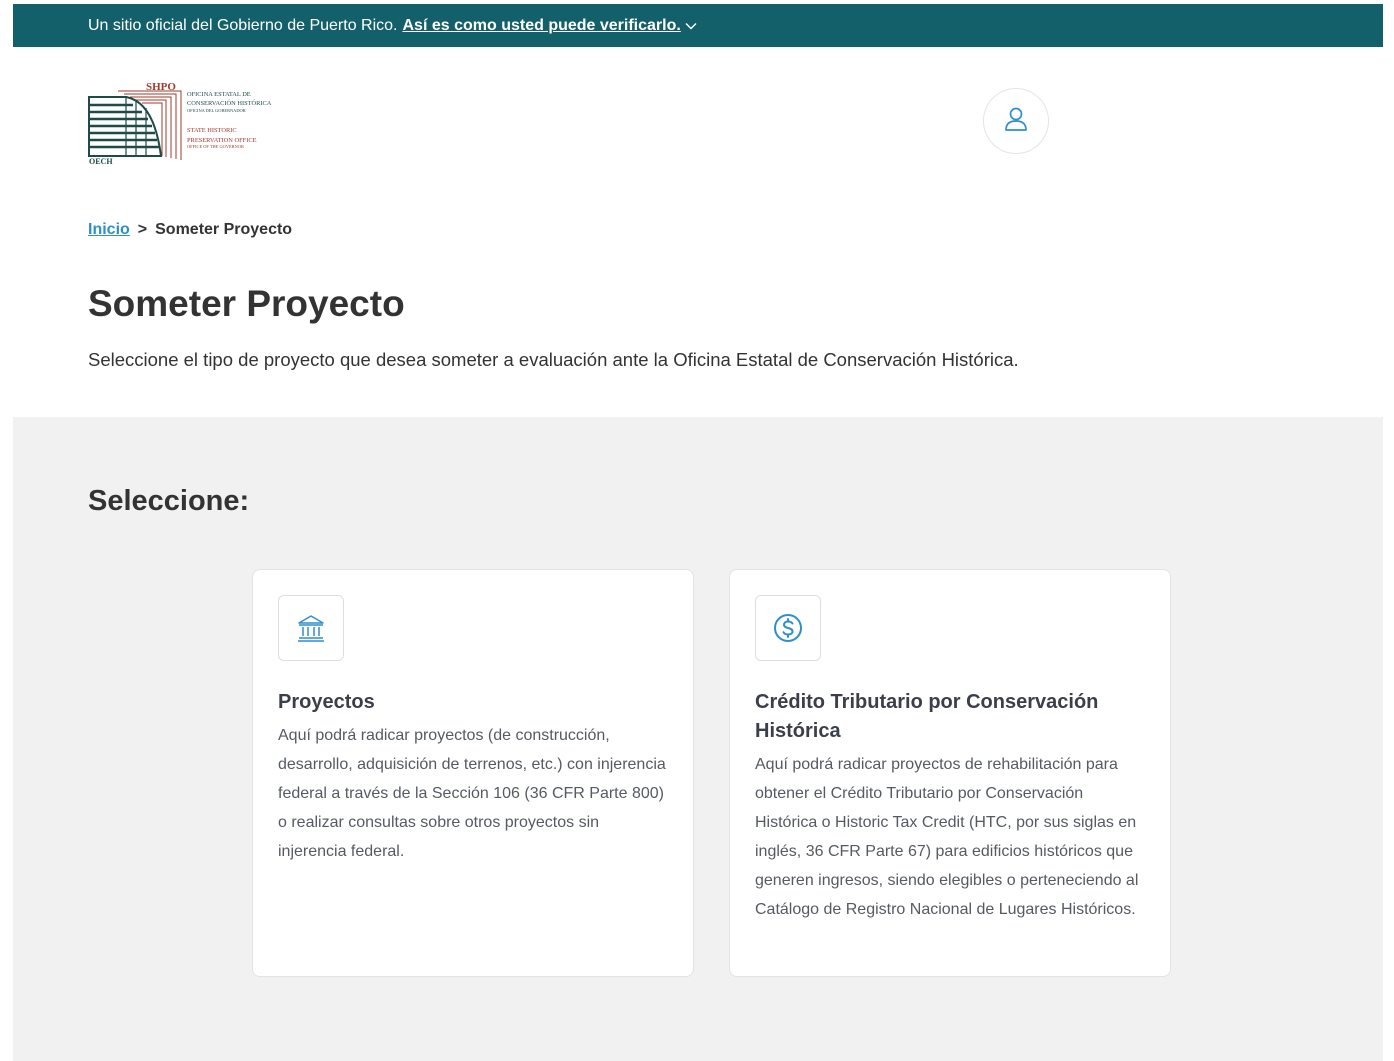  What do you see at coordinates (788, 628) in the screenshot?
I see `dollar-icon` at bounding box center [788, 628].